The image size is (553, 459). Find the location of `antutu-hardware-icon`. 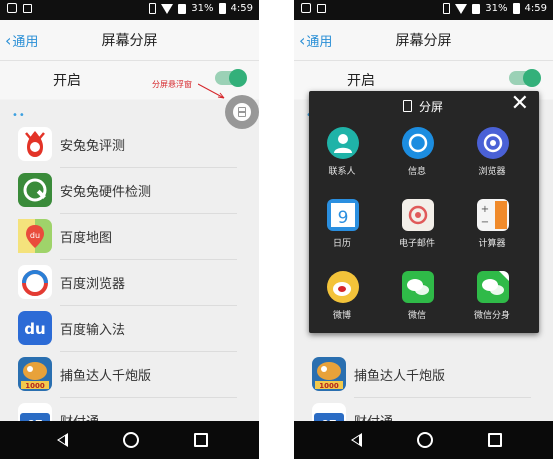

antutu-hardware-icon is located at coordinates (35, 190).